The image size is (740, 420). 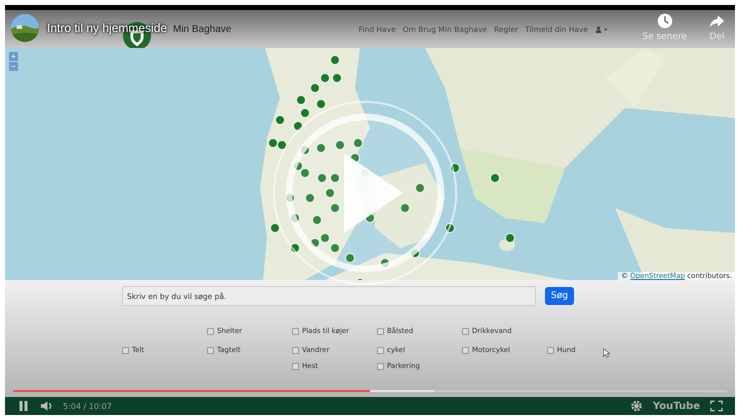 What do you see at coordinates (202, 29) in the screenshot?
I see `site-brand: Min Baghave` at bounding box center [202, 29].